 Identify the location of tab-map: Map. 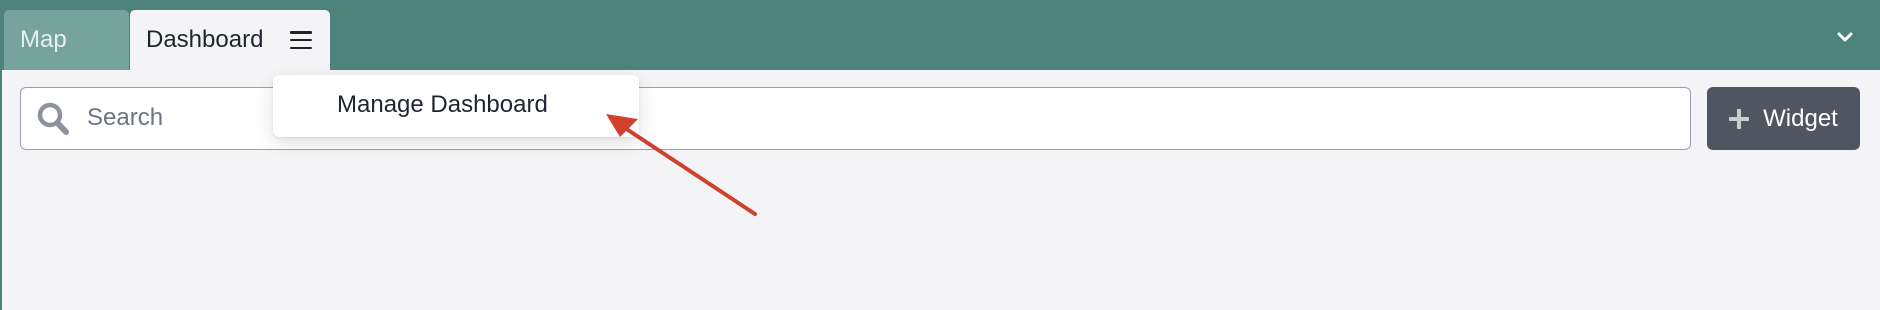
(66, 40).